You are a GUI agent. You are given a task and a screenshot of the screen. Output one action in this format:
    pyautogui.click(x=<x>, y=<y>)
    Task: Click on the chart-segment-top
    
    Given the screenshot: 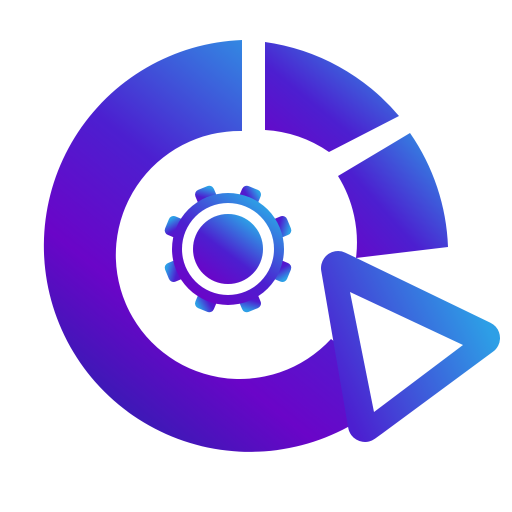 What is the action you would take?
    pyautogui.click(x=332, y=97)
    